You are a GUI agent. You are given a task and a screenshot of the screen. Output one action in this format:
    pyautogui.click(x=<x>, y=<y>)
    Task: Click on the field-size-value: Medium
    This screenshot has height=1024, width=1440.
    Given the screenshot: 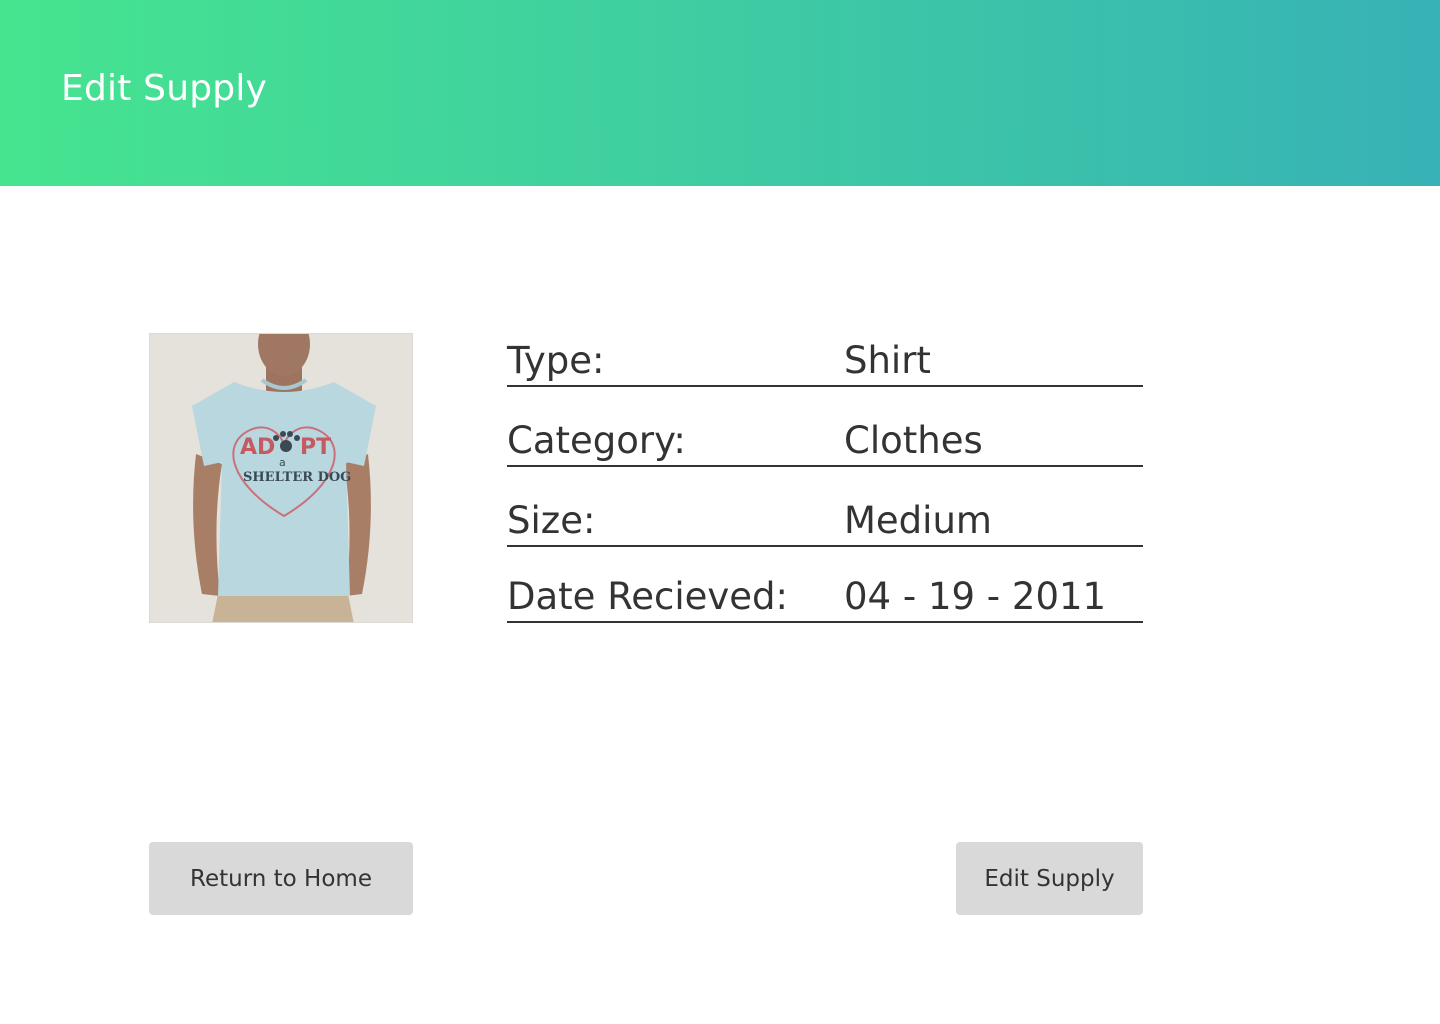 What is the action you would take?
    pyautogui.click(x=918, y=520)
    